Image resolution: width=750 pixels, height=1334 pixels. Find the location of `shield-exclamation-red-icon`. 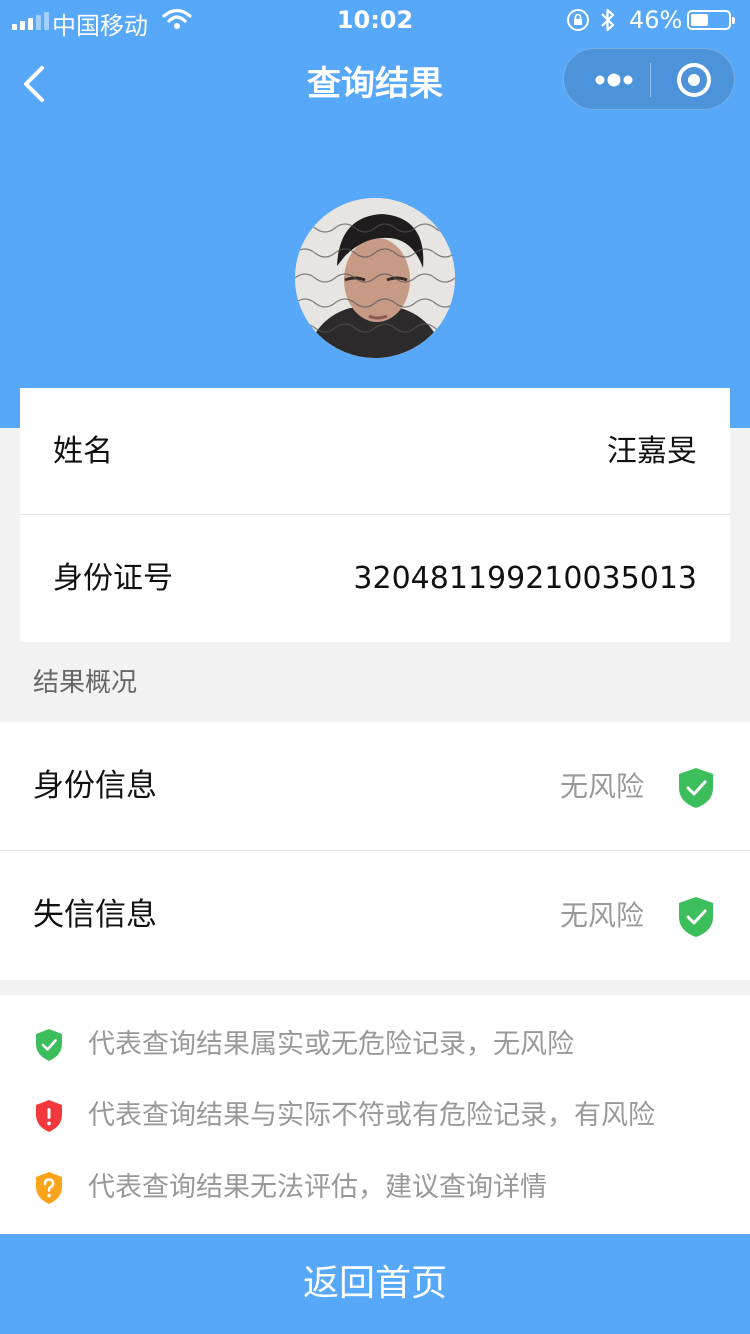

shield-exclamation-red-icon is located at coordinates (49, 1116).